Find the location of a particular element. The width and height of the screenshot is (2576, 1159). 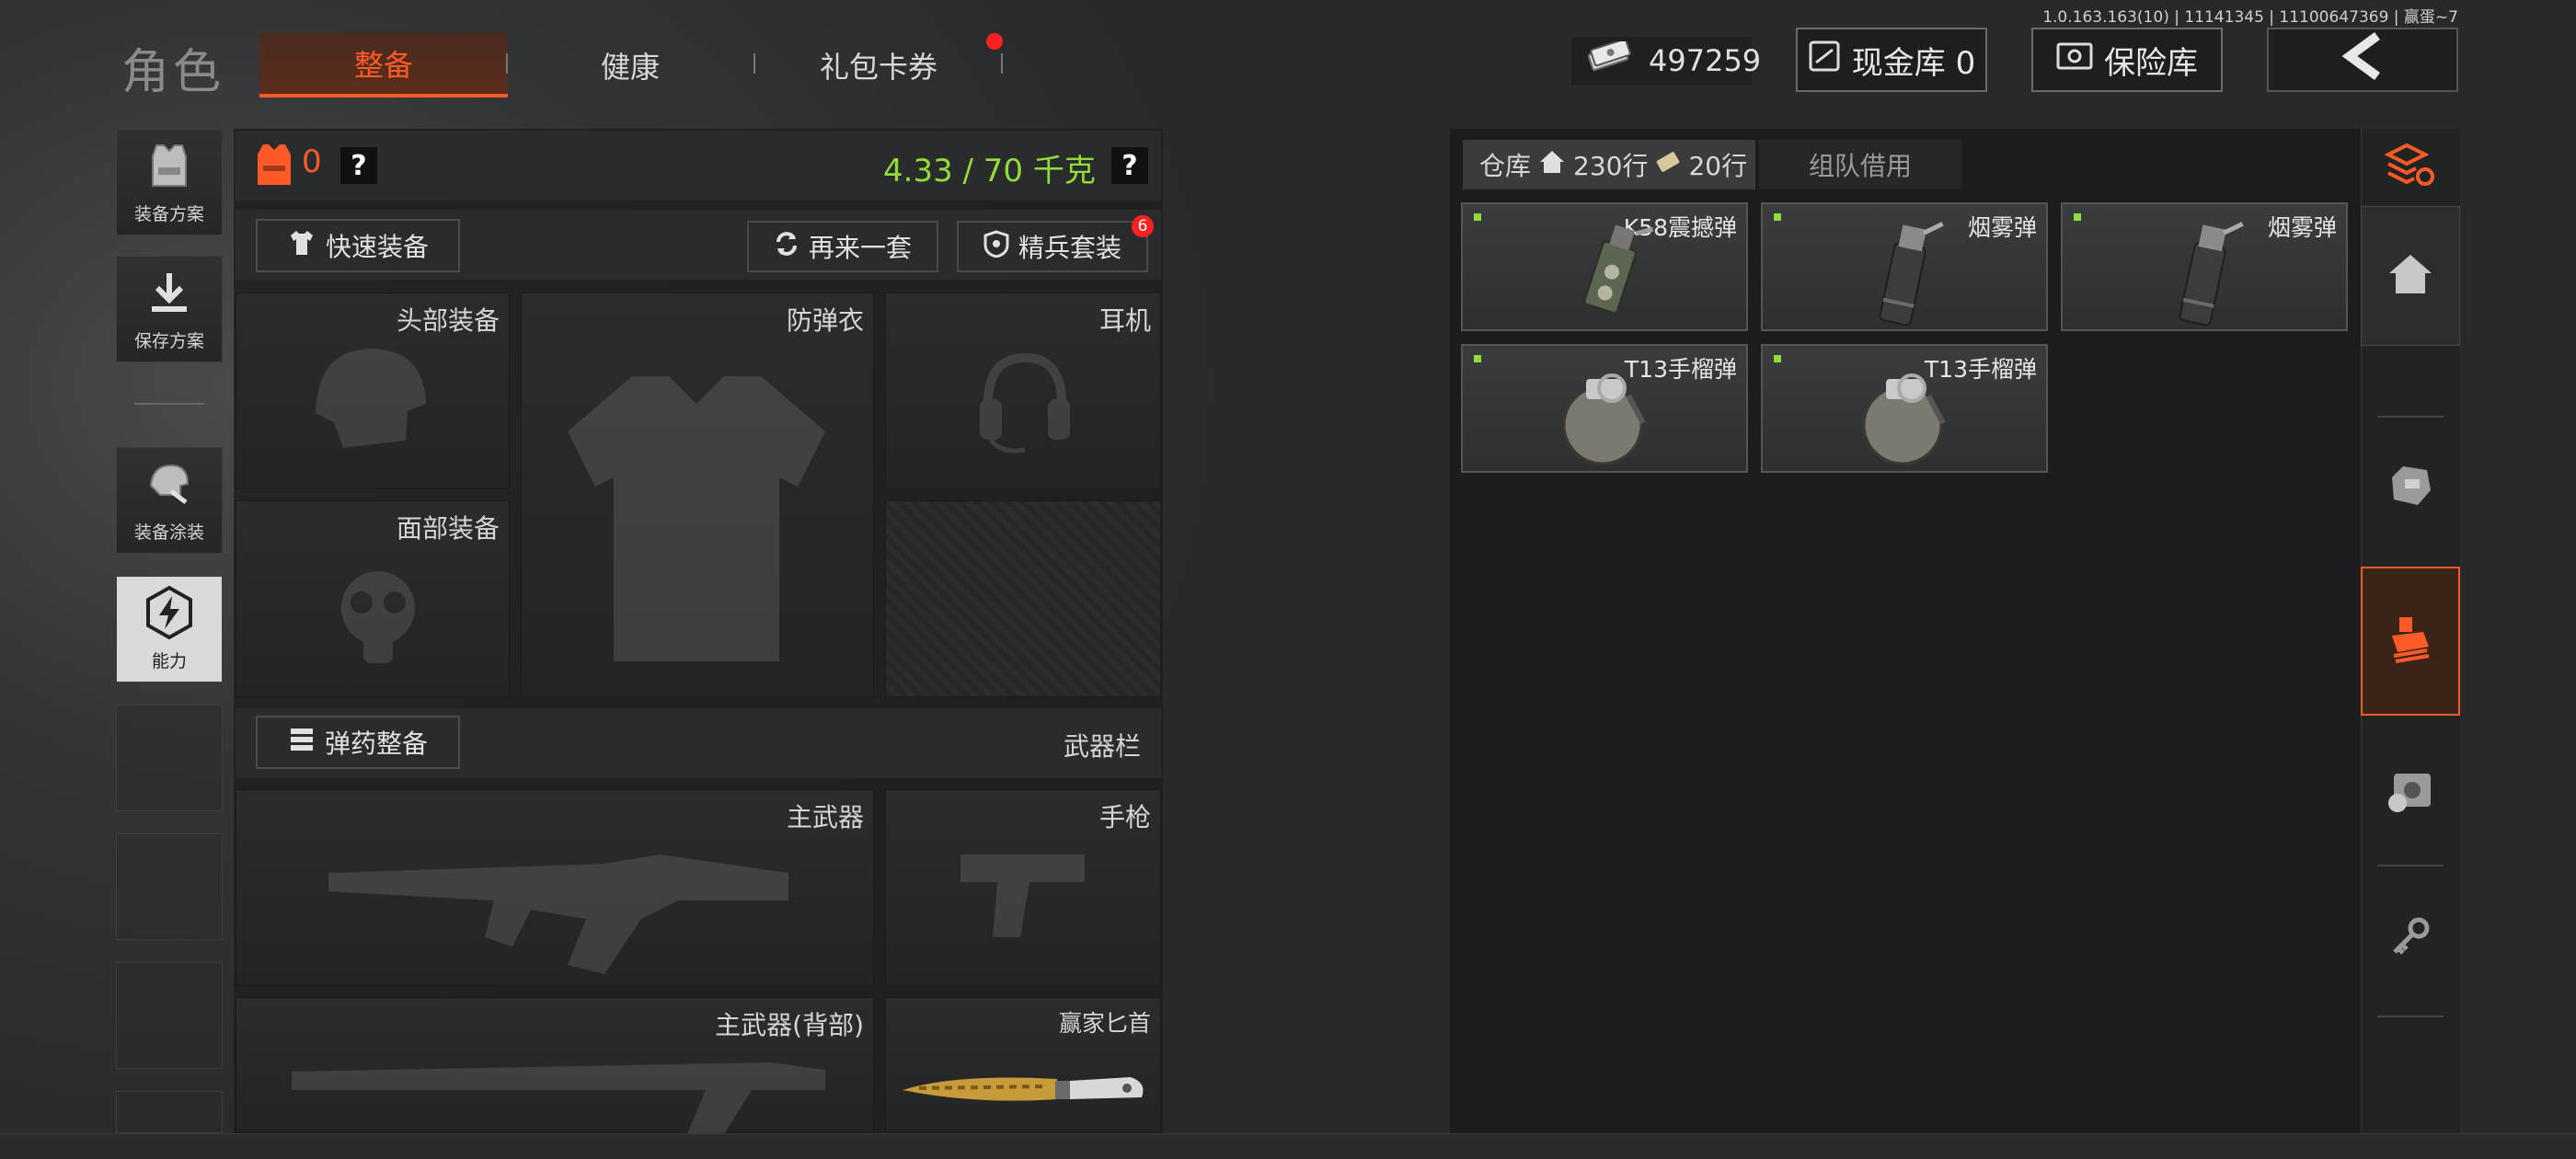

rail-safe-box-button is located at coordinates (2410, 793).